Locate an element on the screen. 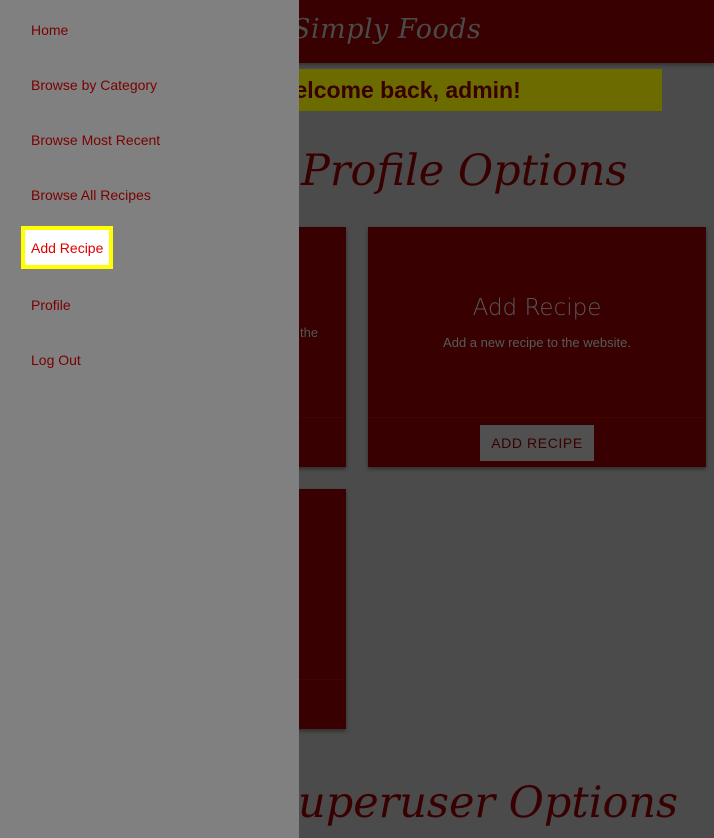 The height and width of the screenshot is (838, 714). sidebar-item-home: Home is located at coordinates (49, 30).